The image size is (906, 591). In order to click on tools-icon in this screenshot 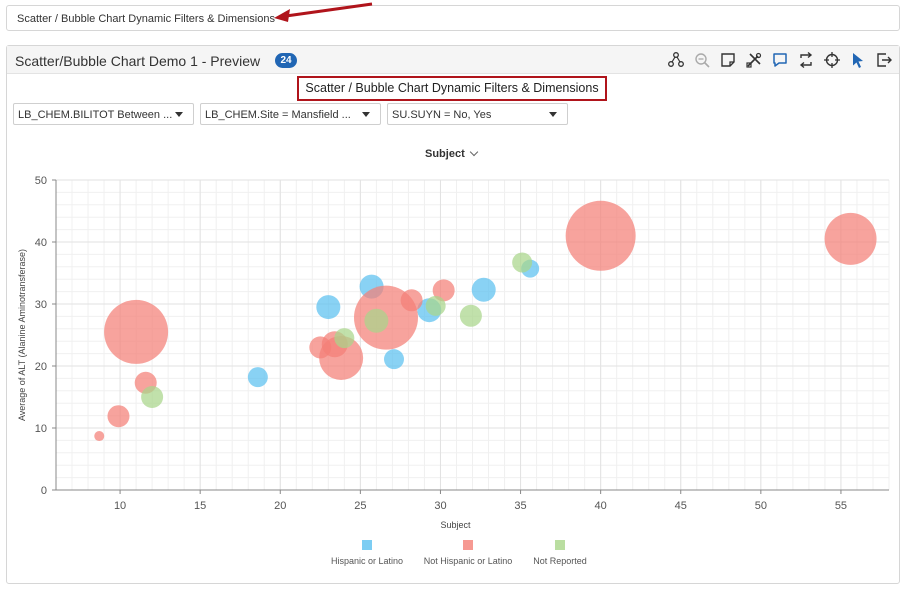, I will do `click(754, 60)`.